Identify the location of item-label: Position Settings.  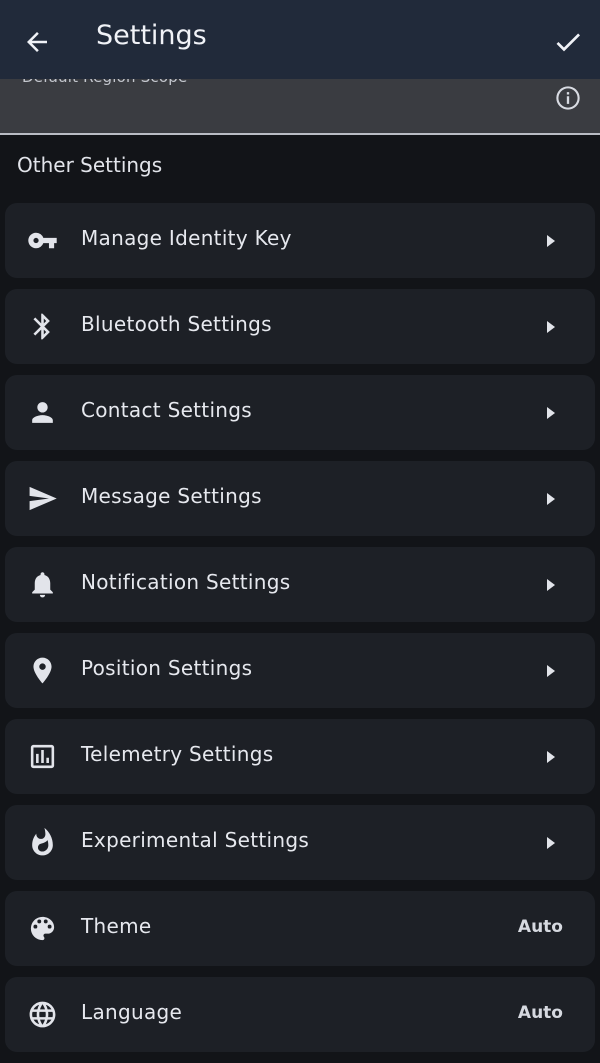
(167, 668).